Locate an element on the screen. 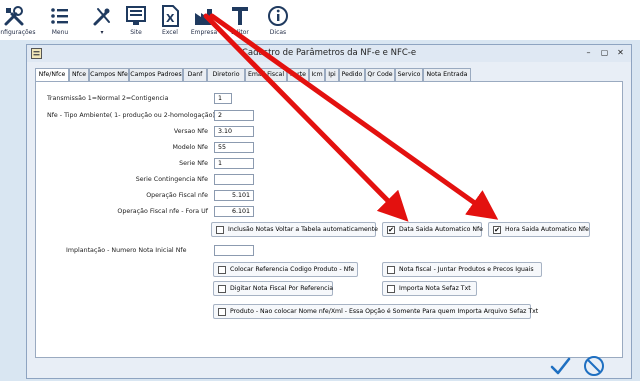 The height and width of the screenshot is (381, 640). list-menu-icon is located at coordinates (59, 16).